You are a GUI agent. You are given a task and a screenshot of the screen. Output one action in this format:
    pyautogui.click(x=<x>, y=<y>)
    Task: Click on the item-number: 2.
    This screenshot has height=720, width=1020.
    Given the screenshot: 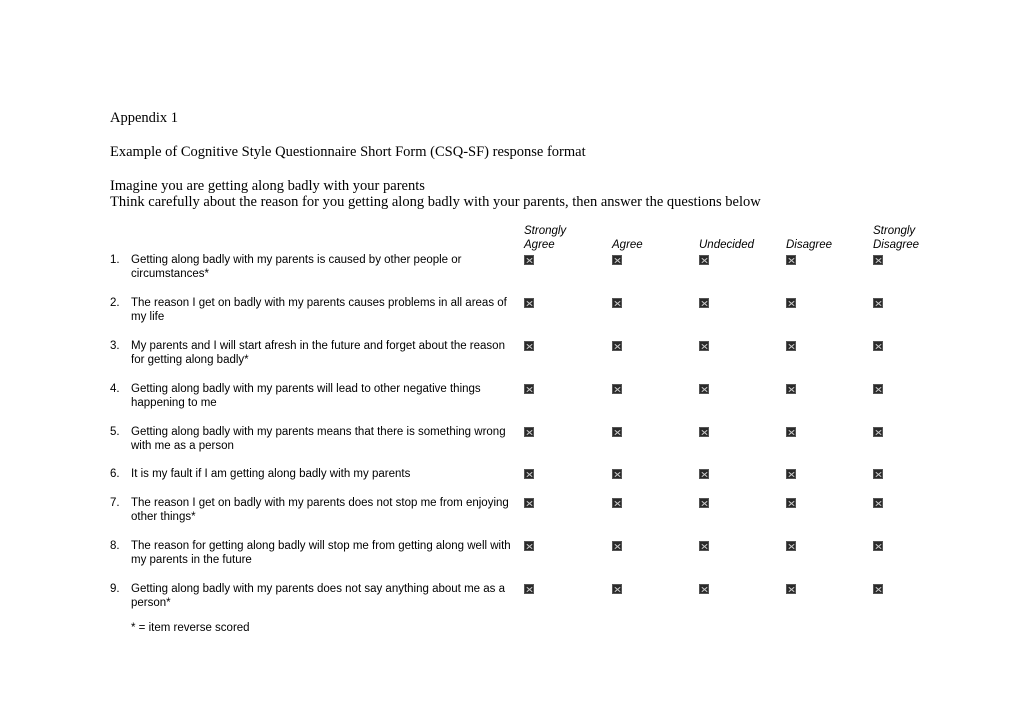 What is the action you would take?
    pyautogui.click(x=115, y=303)
    